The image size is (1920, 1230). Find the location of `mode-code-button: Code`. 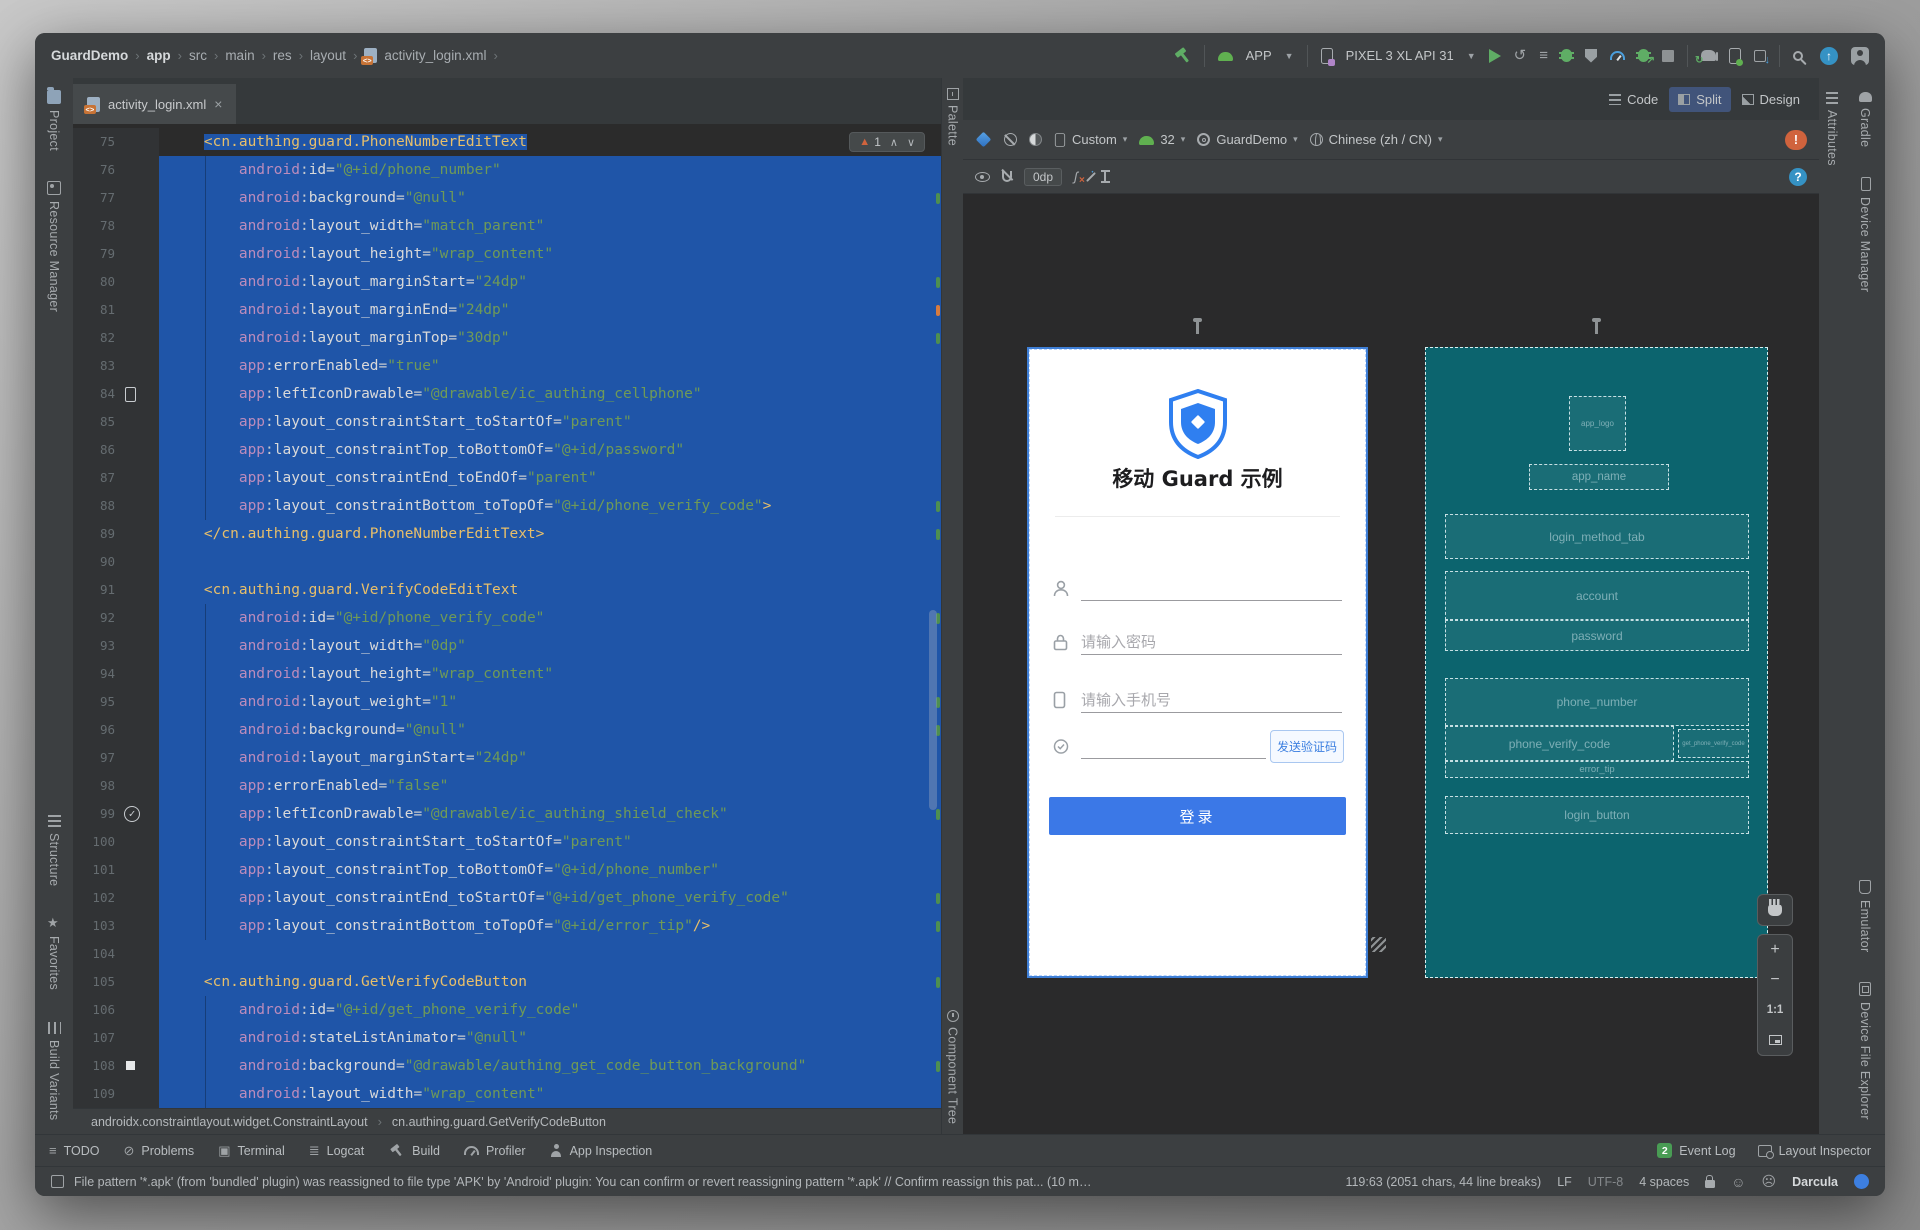

mode-code-button: Code is located at coordinates (1633, 99).